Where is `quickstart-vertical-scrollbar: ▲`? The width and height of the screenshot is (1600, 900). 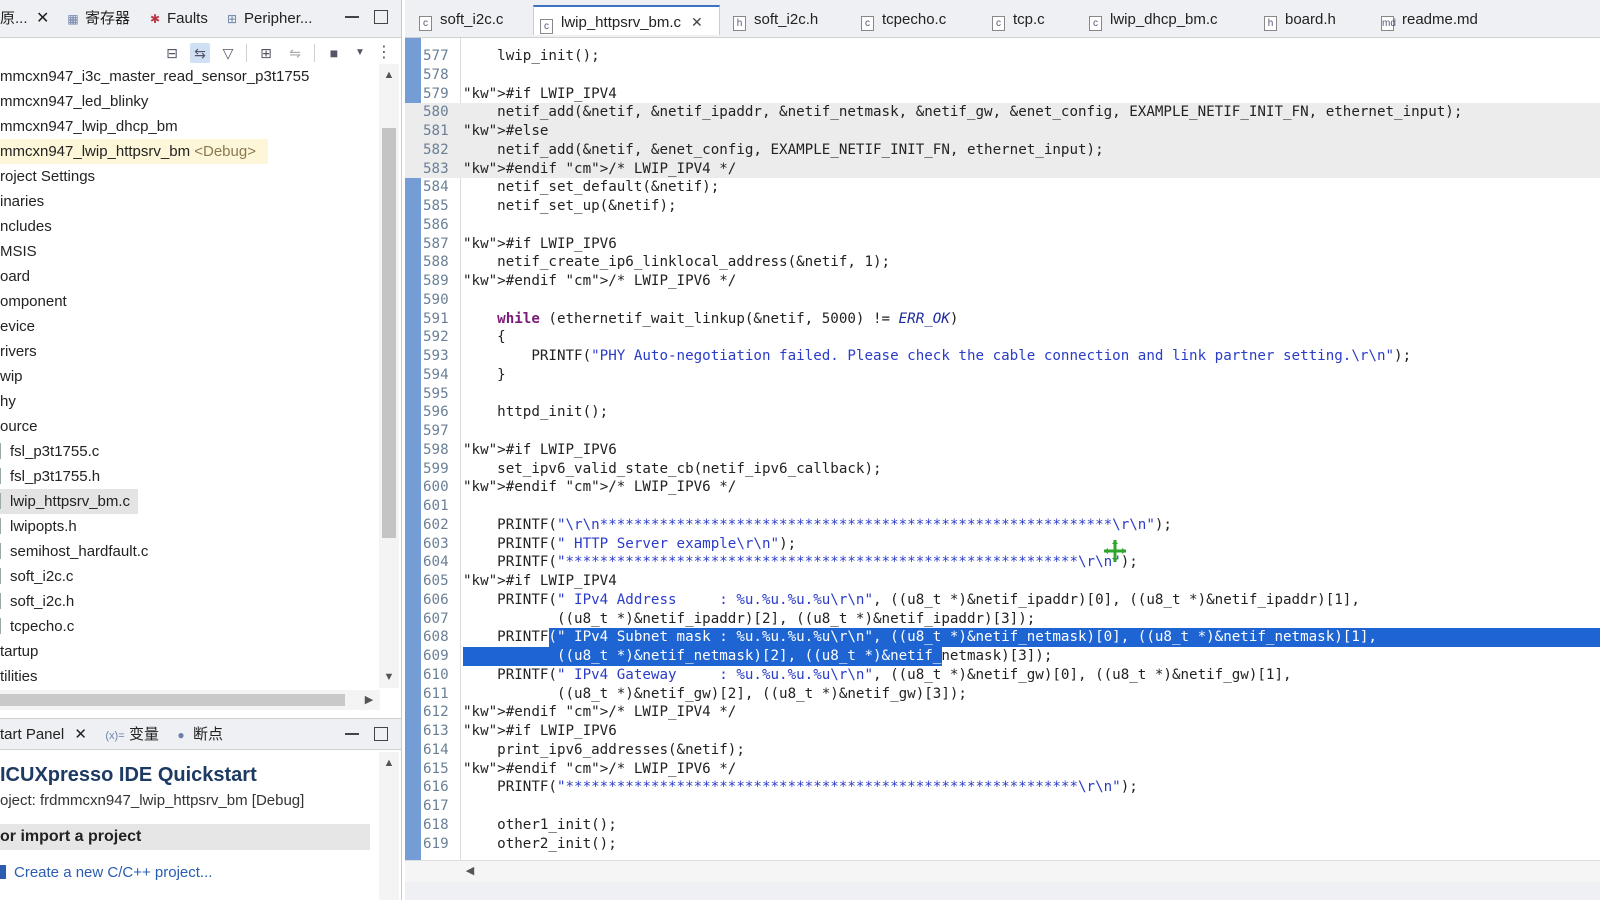 quickstart-vertical-scrollbar: ▲ is located at coordinates (389, 826).